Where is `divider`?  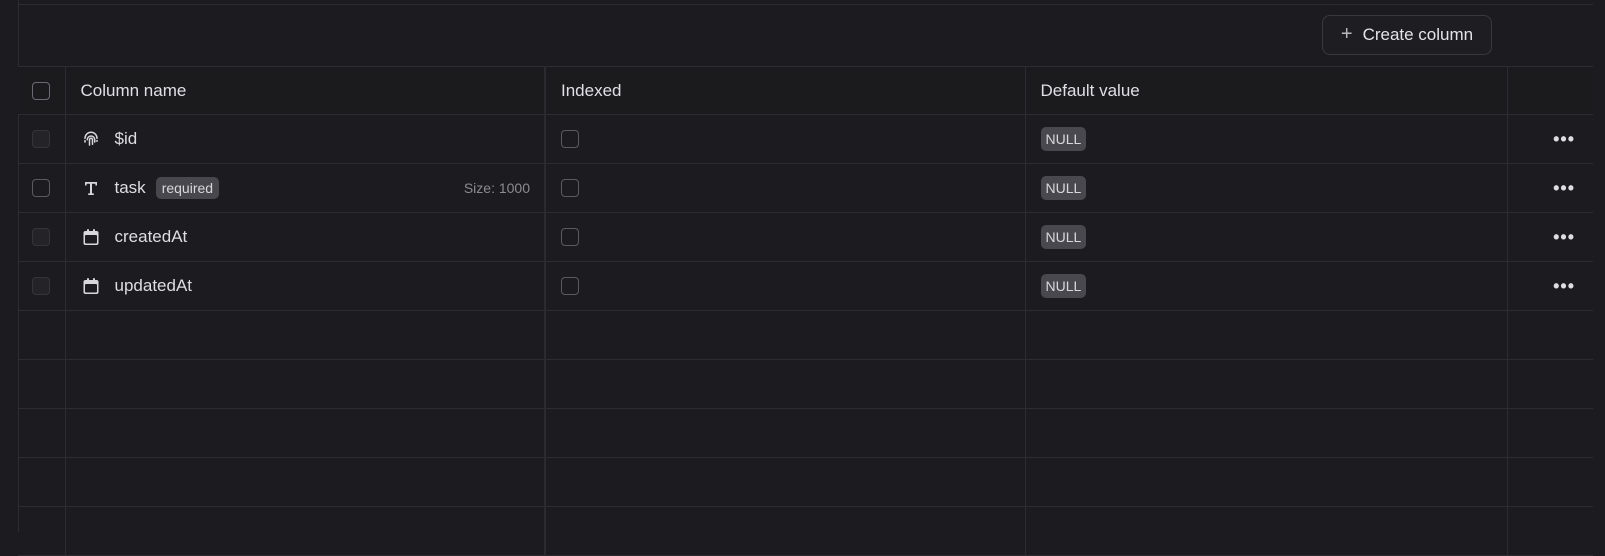 divider is located at coordinates (806, 4).